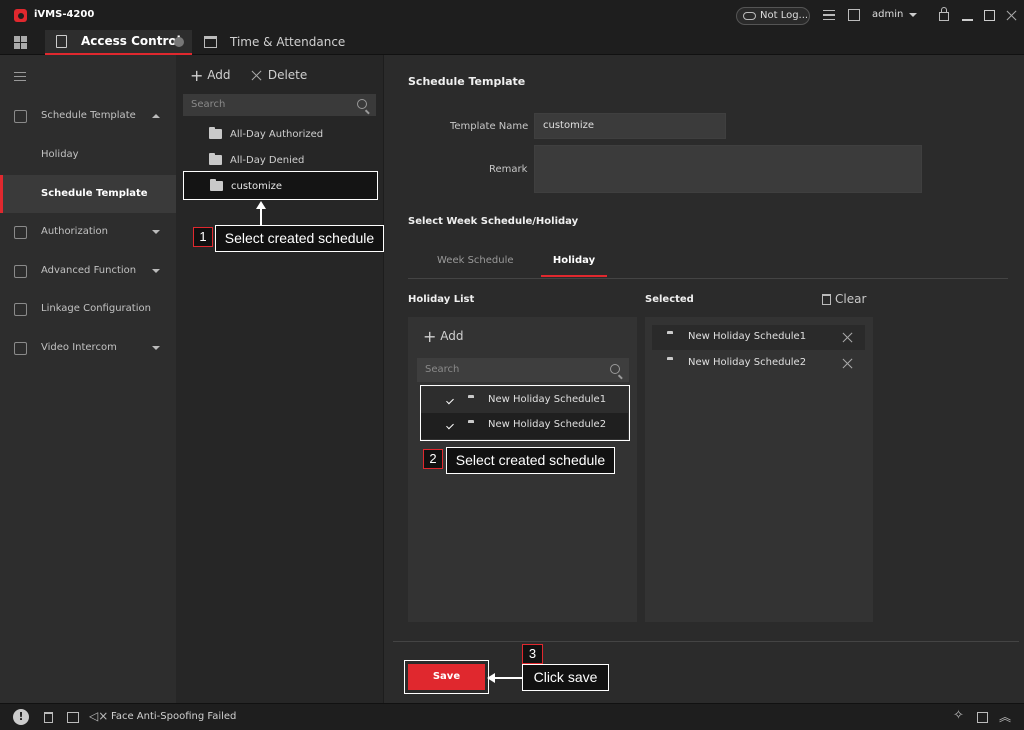 This screenshot has width=1024, height=730. What do you see at coordinates (475, 260) in the screenshot?
I see `tab-week-schedule: Week Schedule` at bounding box center [475, 260].